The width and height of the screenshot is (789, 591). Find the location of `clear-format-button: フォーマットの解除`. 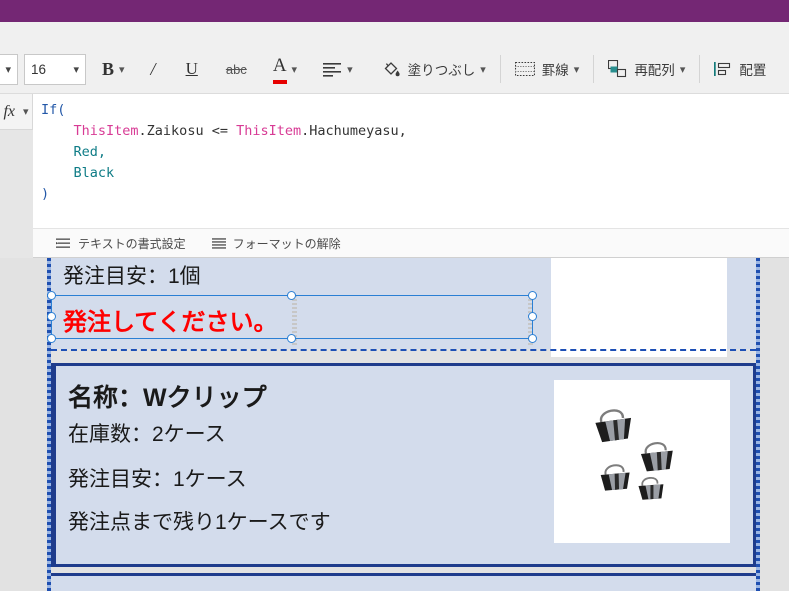

clear-format-button: フォーマットの解除 is located at coordinates (276, 243).